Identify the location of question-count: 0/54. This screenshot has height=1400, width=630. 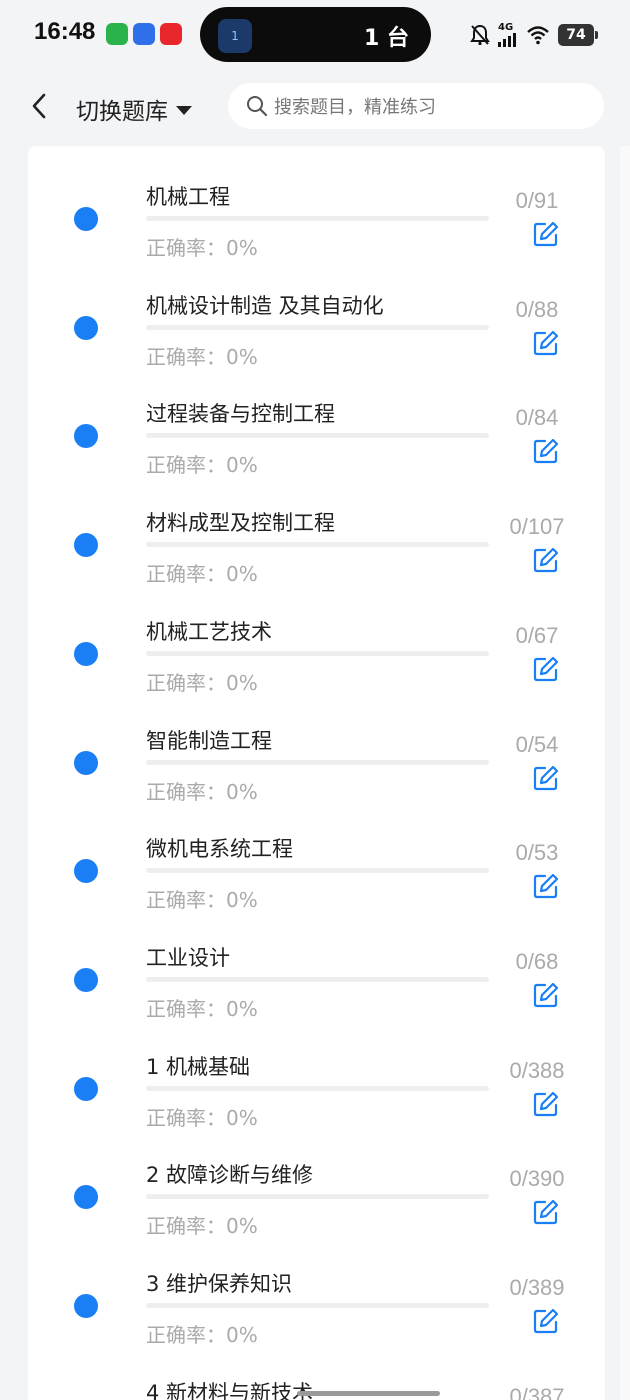
(537, 744).